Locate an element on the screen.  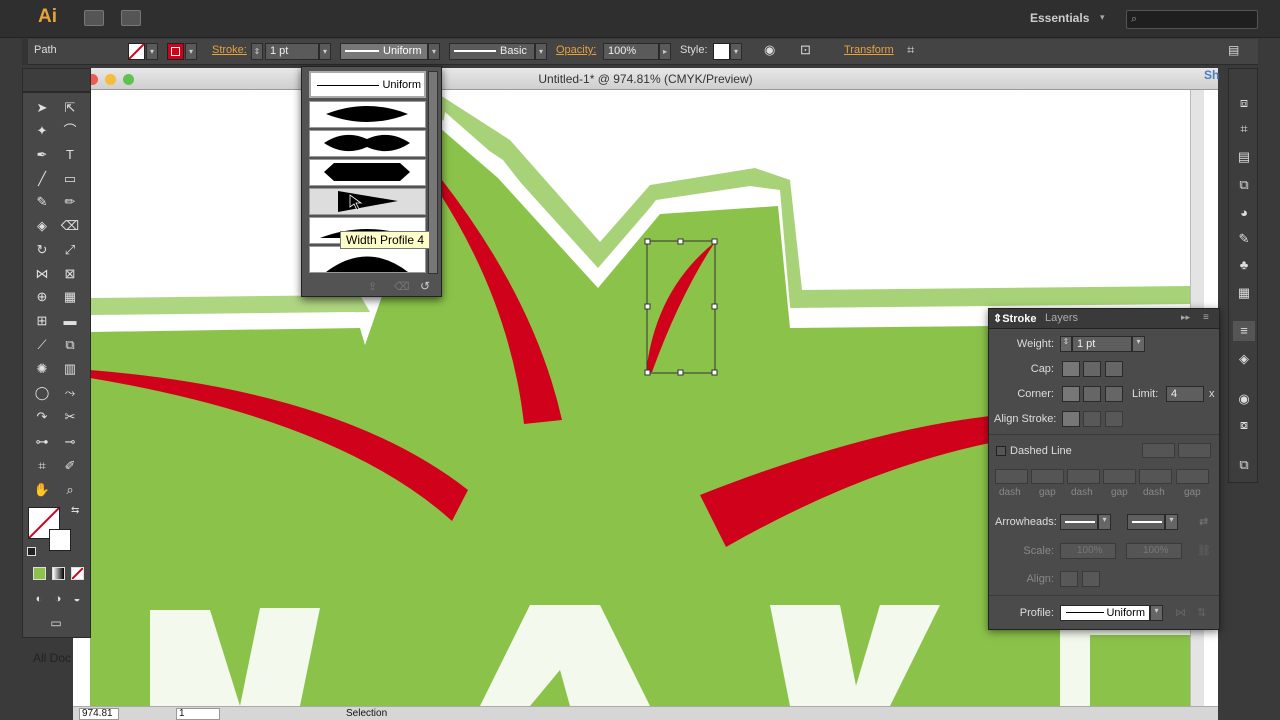
start-arrowhead-select is located at coordinates (1079, 522).